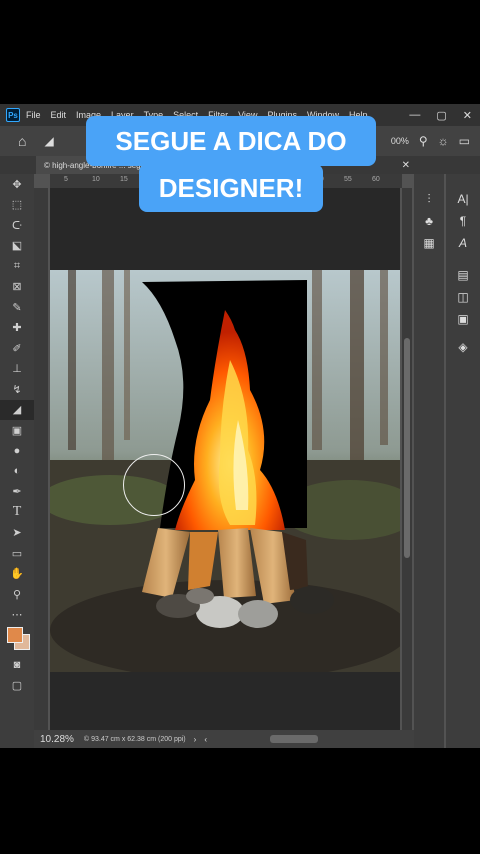  Describe the element at coordinates (17, 409) in the screenshot. I see `eraser-icon: ◢` at that location.